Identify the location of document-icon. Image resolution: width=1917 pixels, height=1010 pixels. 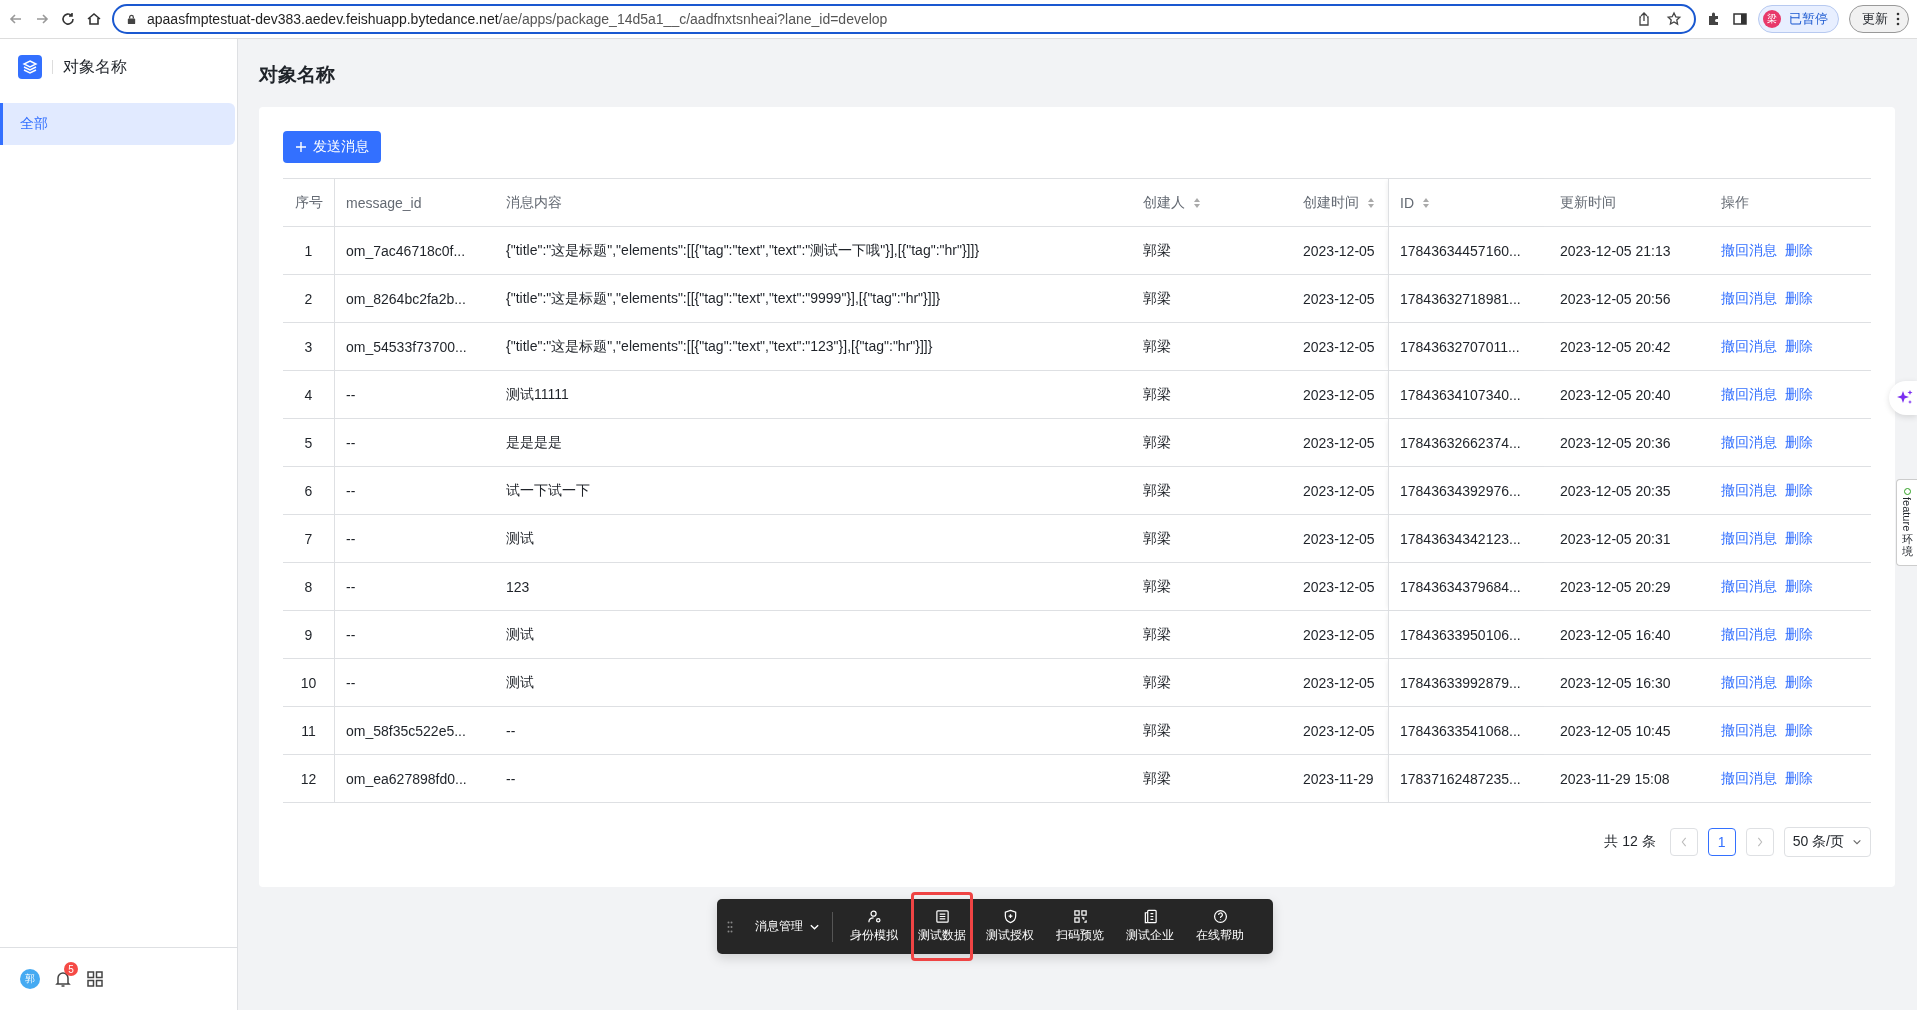
(1150, 916).